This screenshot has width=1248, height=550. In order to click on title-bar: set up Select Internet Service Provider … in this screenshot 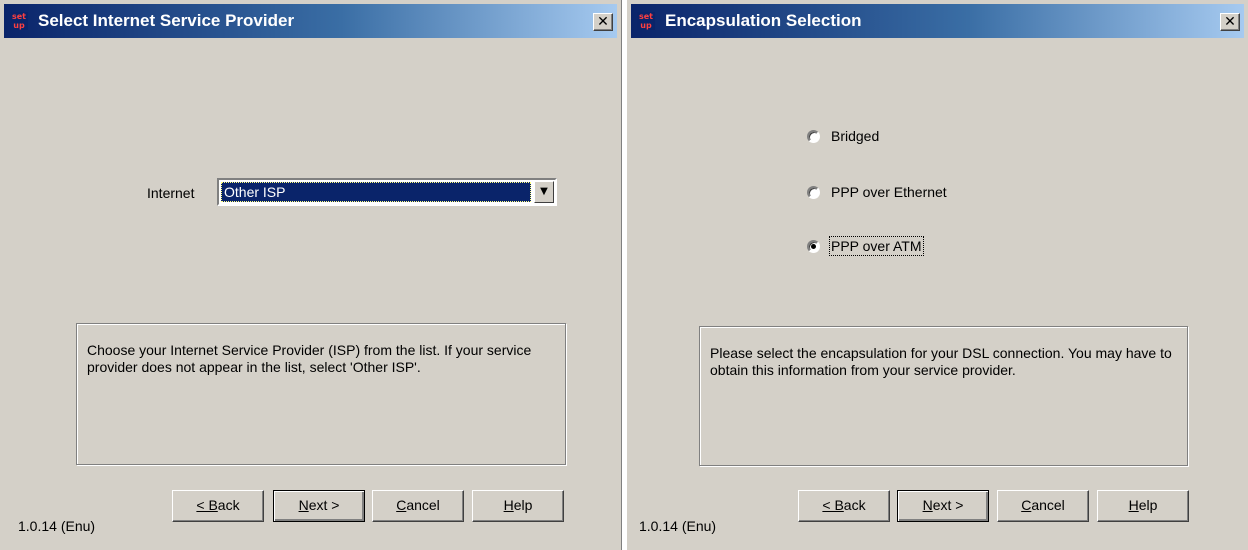, I will do `click(310, 21)`.